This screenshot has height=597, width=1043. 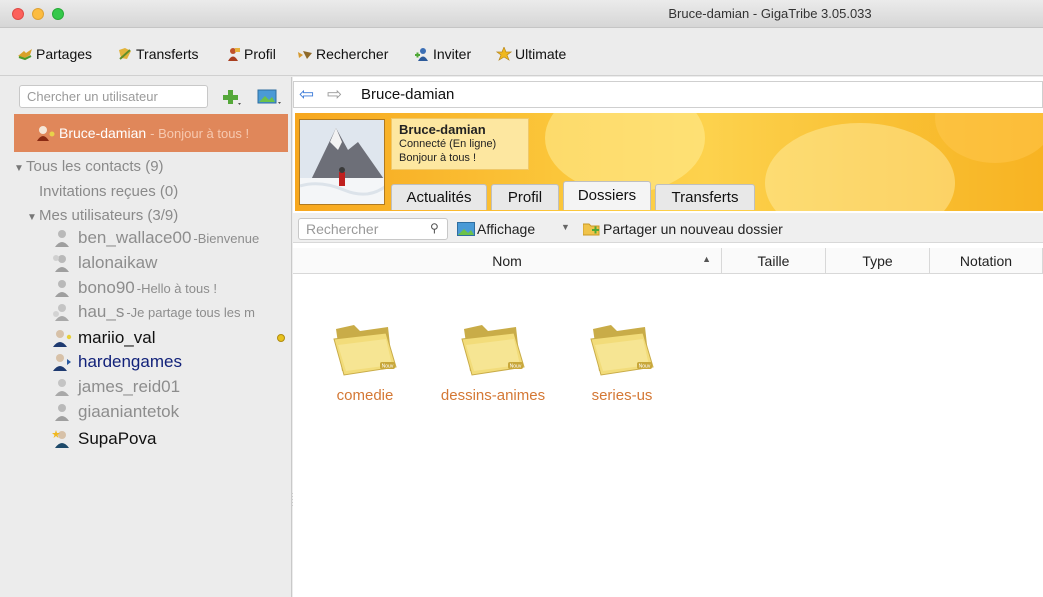 What do you see at coordinates (95, 166) in the screenshot?
I see `all-contacts-label: Tous les contacts (9)` at bounding box center [95, 166].